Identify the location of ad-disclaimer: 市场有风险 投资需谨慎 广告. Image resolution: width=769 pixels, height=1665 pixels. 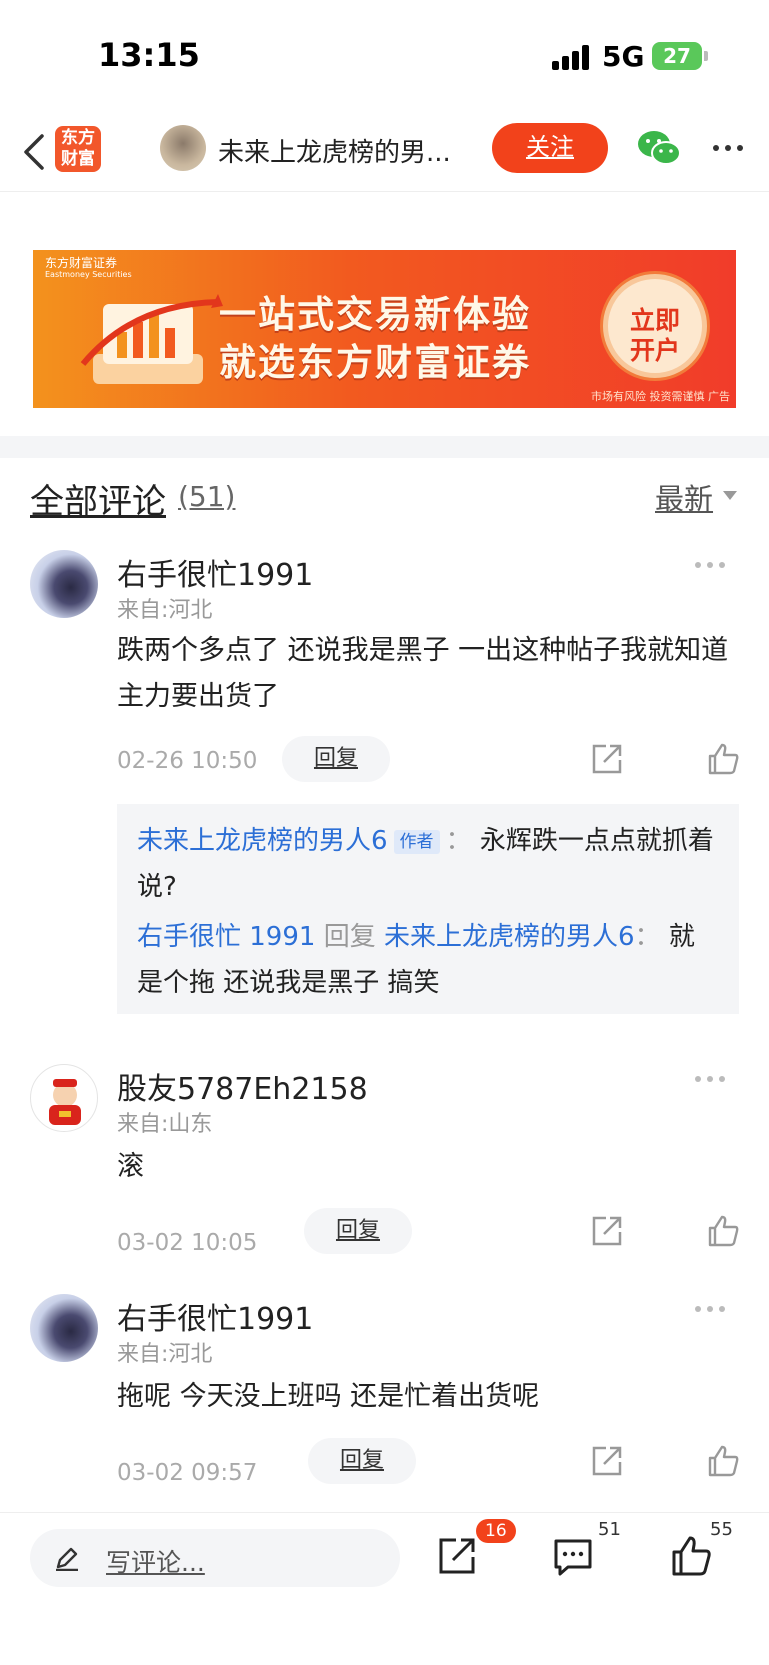
(660, 396).